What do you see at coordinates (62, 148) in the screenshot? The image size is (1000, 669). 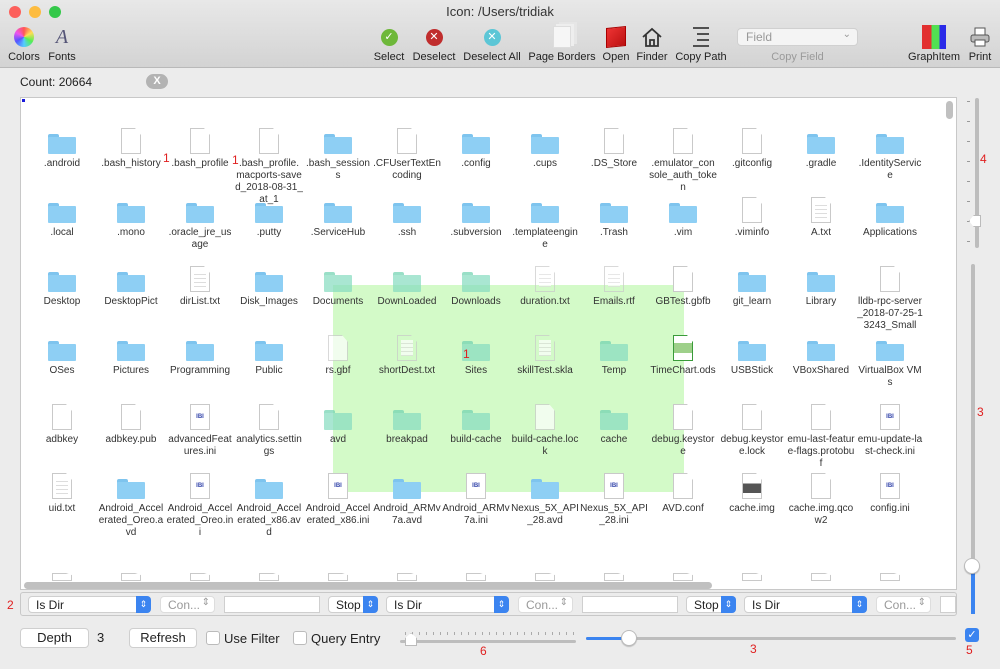 I see `grid-item: .android` at bounding box center [62, 148].